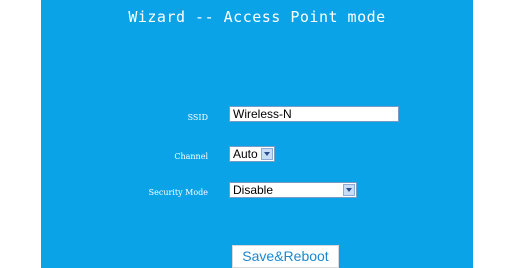 This screenshot has height=268, width=512. Describe the element at coordinates (314, 114) in the screenshot. I see `ssid-input: Wireless-N` at that location.